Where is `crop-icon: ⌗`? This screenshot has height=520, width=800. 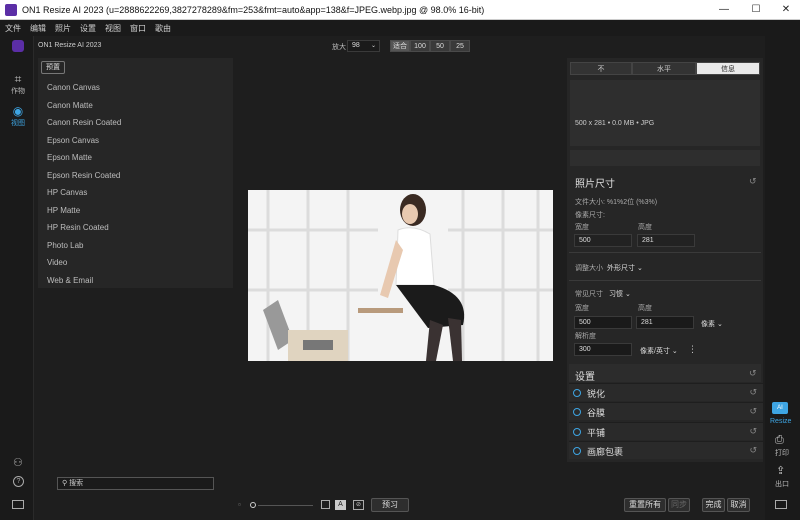 crop-icon: ⌗ is located at coordinates (18, 79).